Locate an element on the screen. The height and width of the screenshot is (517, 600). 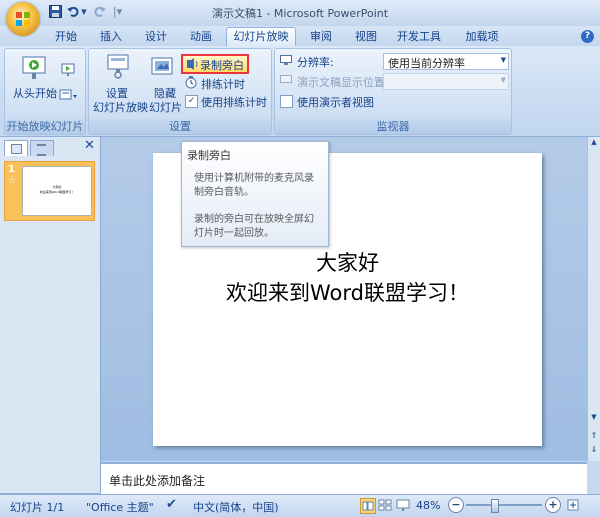
group-label-monitors: 监视器 is located at coordinates (393, 126).